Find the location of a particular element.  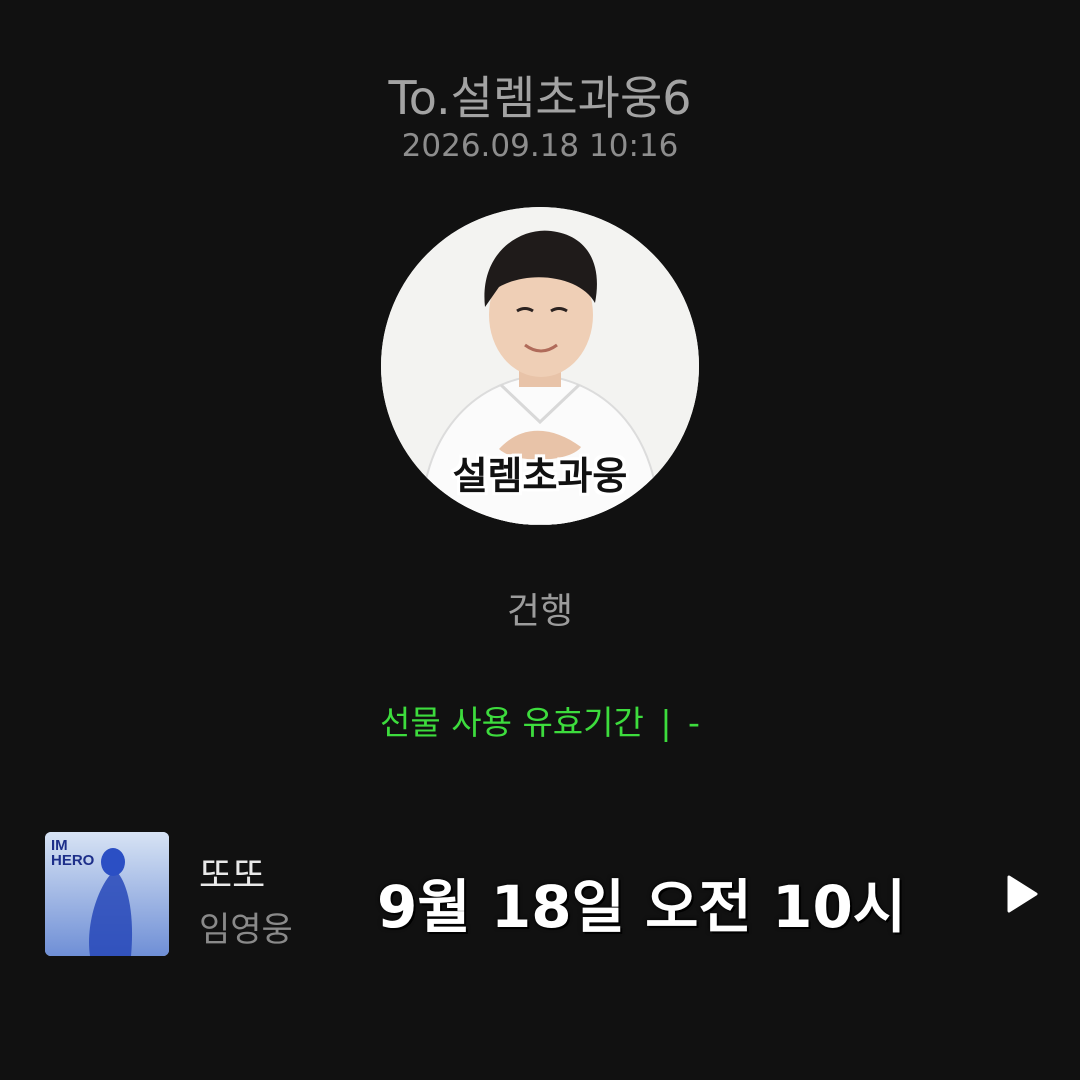

album-art: IM HERO is located at coordinates (107, 894).